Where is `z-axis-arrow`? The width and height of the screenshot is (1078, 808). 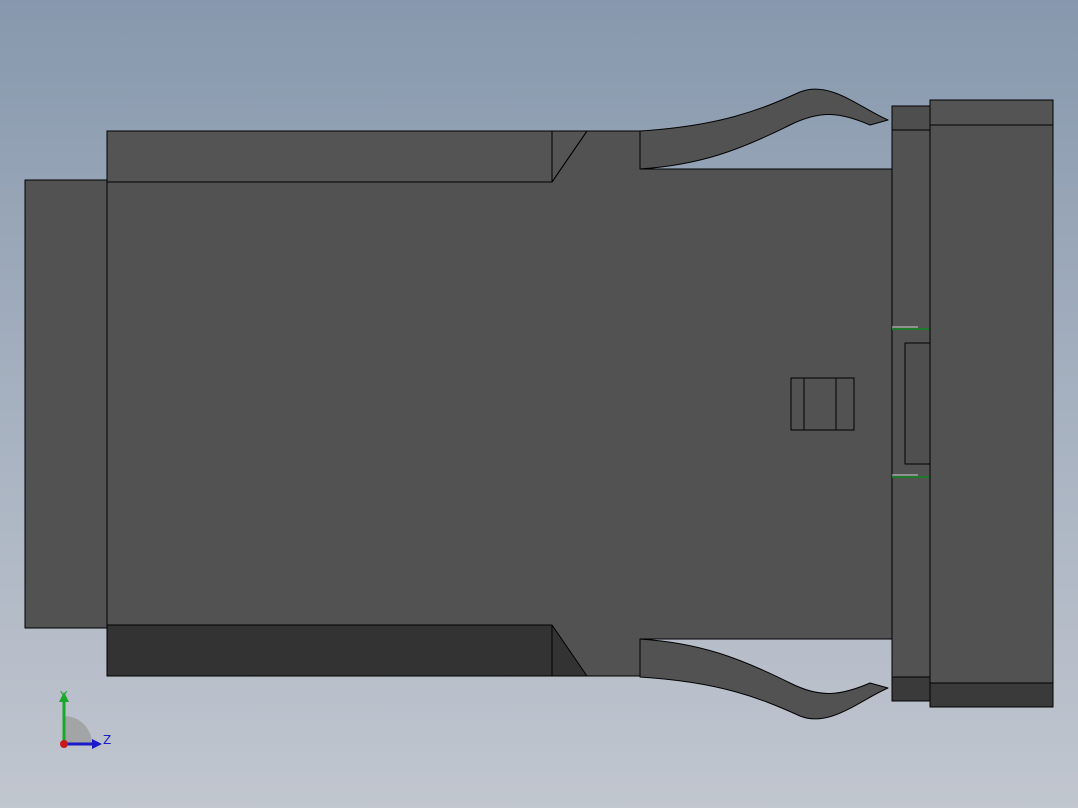 z-axis-arrow is located at coordinates (97, 744).